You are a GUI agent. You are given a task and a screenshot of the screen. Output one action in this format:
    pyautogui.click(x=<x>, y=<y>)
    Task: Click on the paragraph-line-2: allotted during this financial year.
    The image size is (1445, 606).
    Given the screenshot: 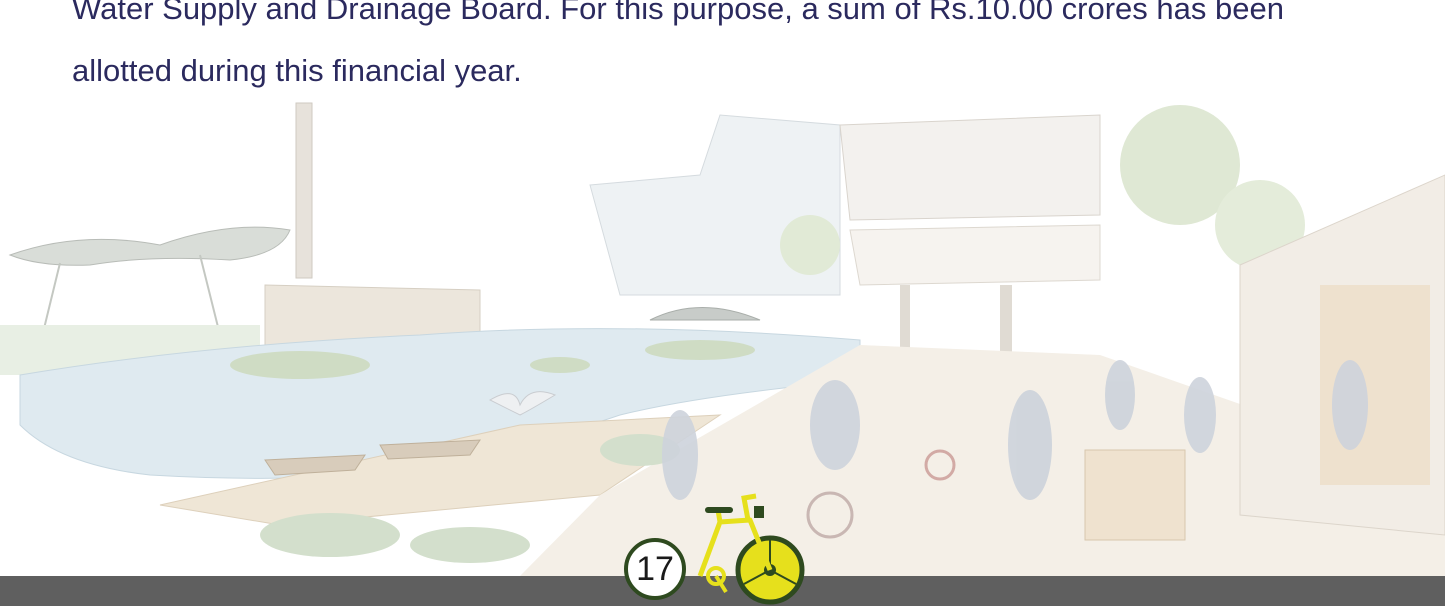 What is the action you would take?
    pyautogui.click(x=297, y=70)
    